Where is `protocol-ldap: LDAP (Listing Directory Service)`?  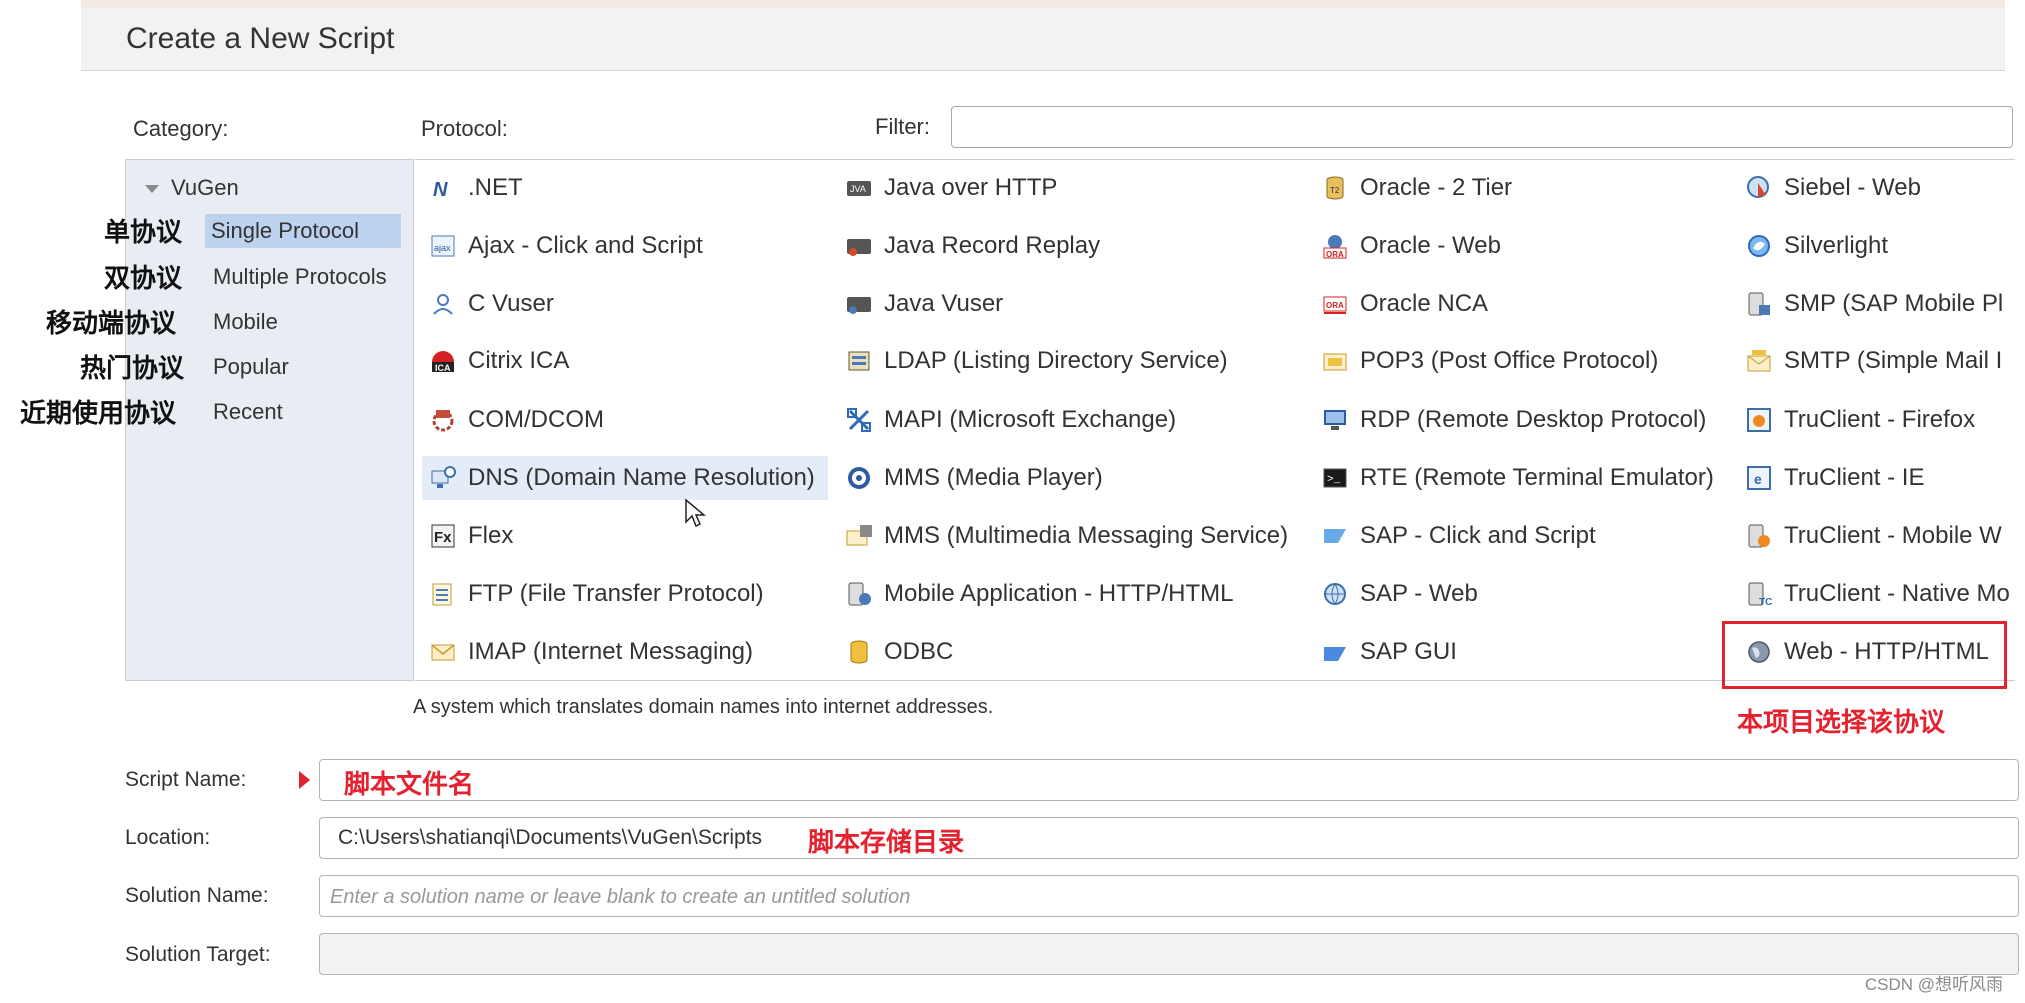 protocol-ldap: LDAP (Listing Directory Service) is located at coordinates (1037, 361).